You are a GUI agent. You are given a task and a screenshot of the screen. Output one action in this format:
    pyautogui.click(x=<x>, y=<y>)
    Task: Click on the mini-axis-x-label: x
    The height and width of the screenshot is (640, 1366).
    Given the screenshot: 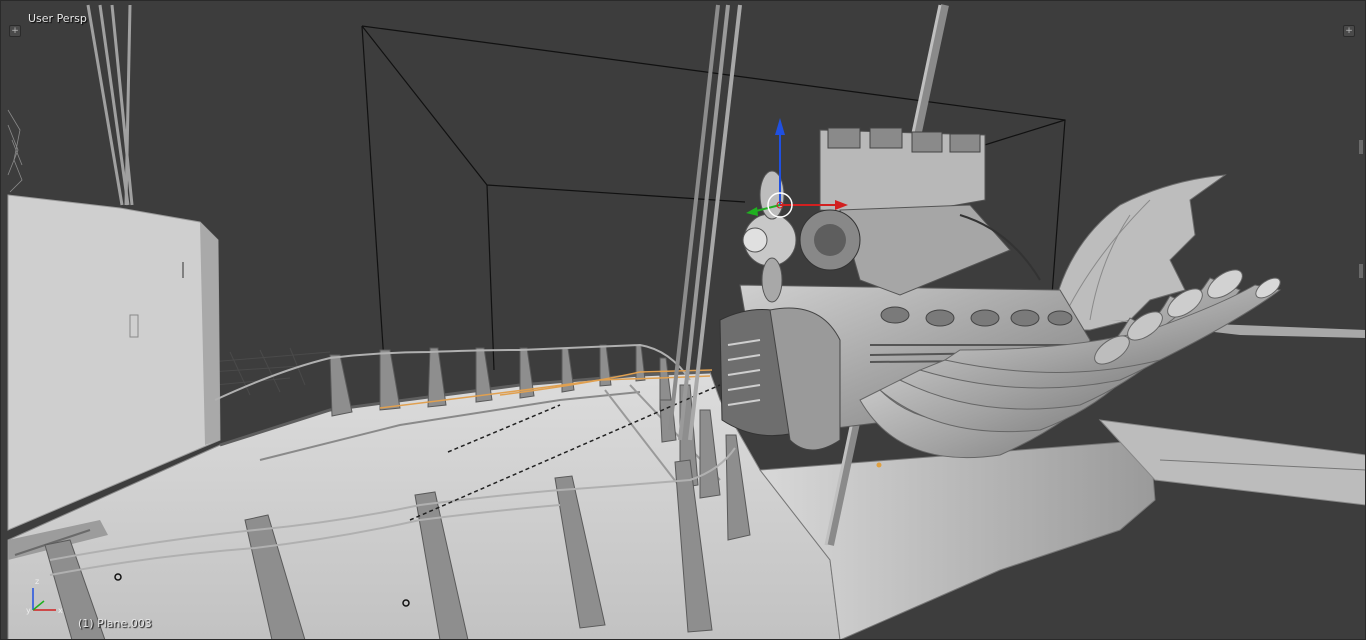 What is the action you would take?
    pyautogui.click(x=60, y=610)
    